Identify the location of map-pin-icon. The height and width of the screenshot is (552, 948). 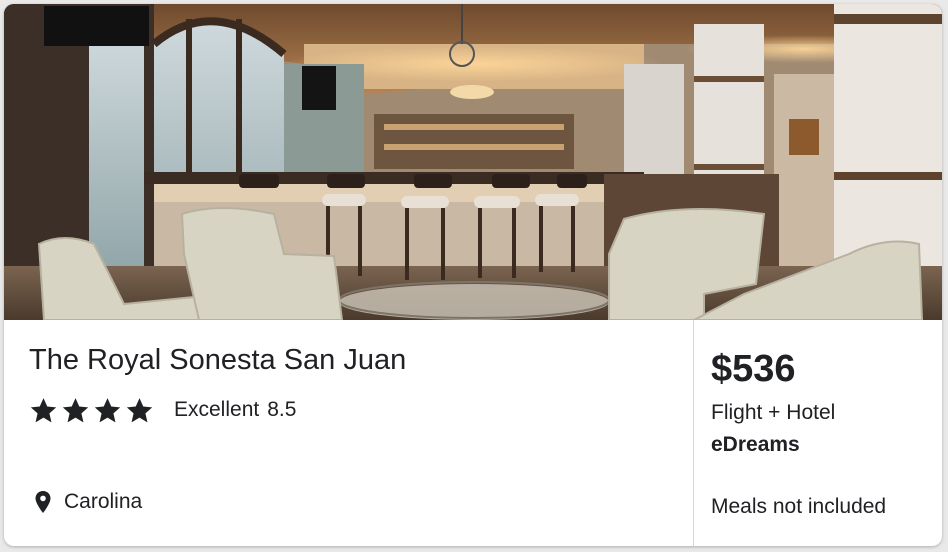
(43, 502).